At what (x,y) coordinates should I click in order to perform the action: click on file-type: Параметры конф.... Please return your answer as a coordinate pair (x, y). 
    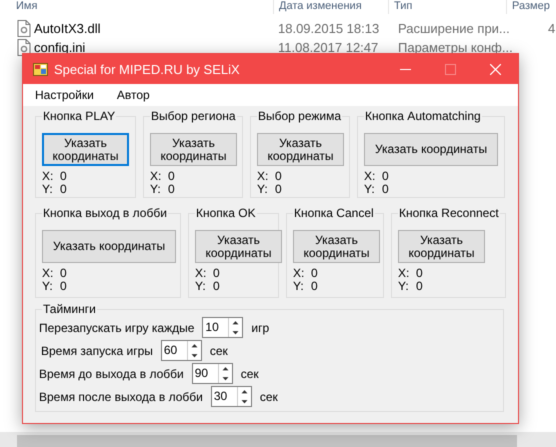
    Looking at the image, I should click on (456, 47).